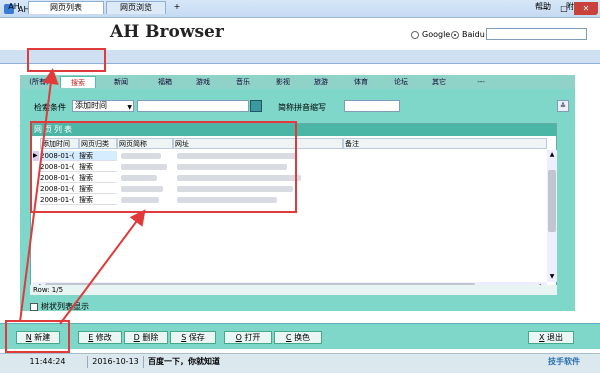 Image resolution: width=600 pixels, height=373 pixels. I want to click on arrow-to-tab, so click(39, 195).